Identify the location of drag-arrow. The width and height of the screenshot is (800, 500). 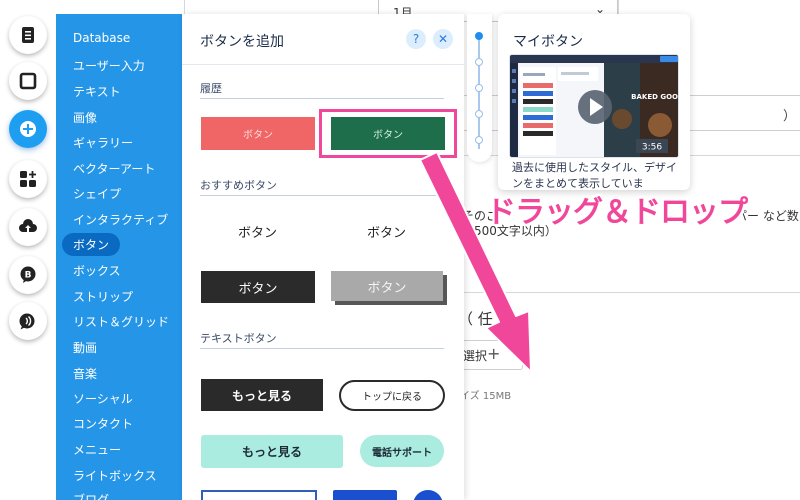
(475, 262).